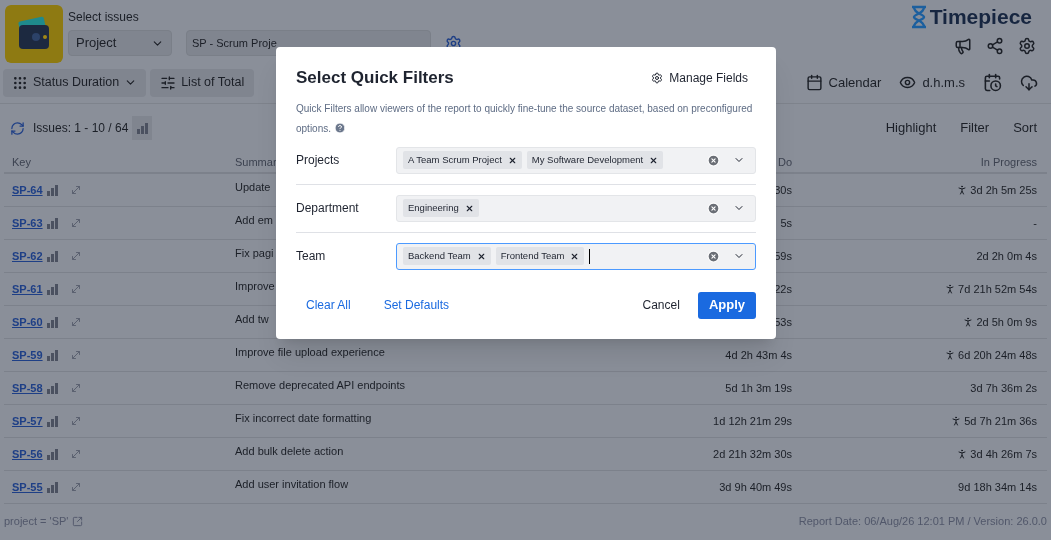  I want to click on brand-name: Timepiece, so click(980, 17).